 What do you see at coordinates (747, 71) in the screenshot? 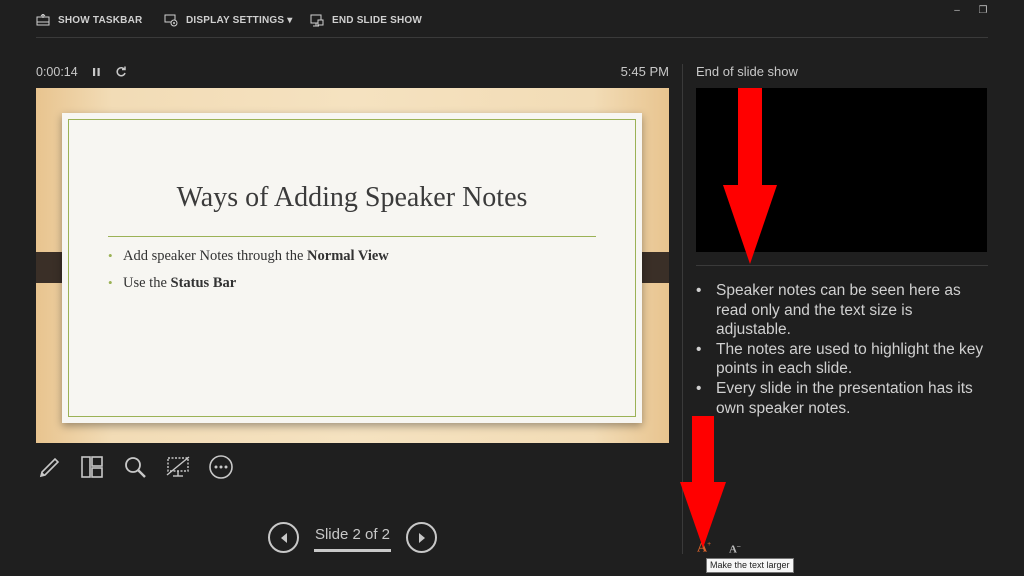
I see `next-slide-label: End of slide show` at bounding box center [747, 71].